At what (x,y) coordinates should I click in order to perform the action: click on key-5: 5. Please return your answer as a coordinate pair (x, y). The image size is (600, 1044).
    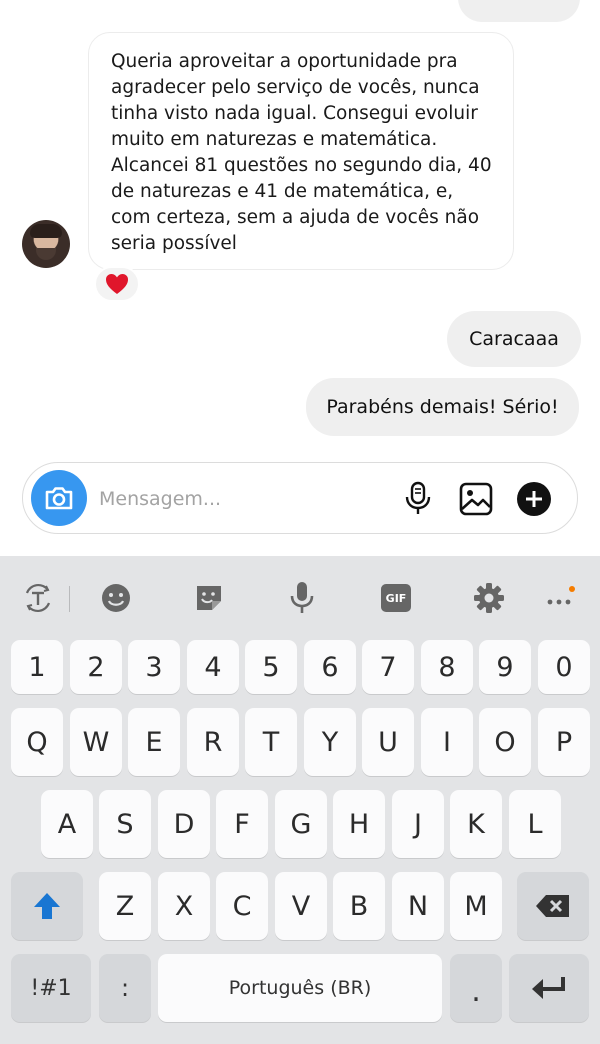
    Looking at the image, I should click on (271, 667).